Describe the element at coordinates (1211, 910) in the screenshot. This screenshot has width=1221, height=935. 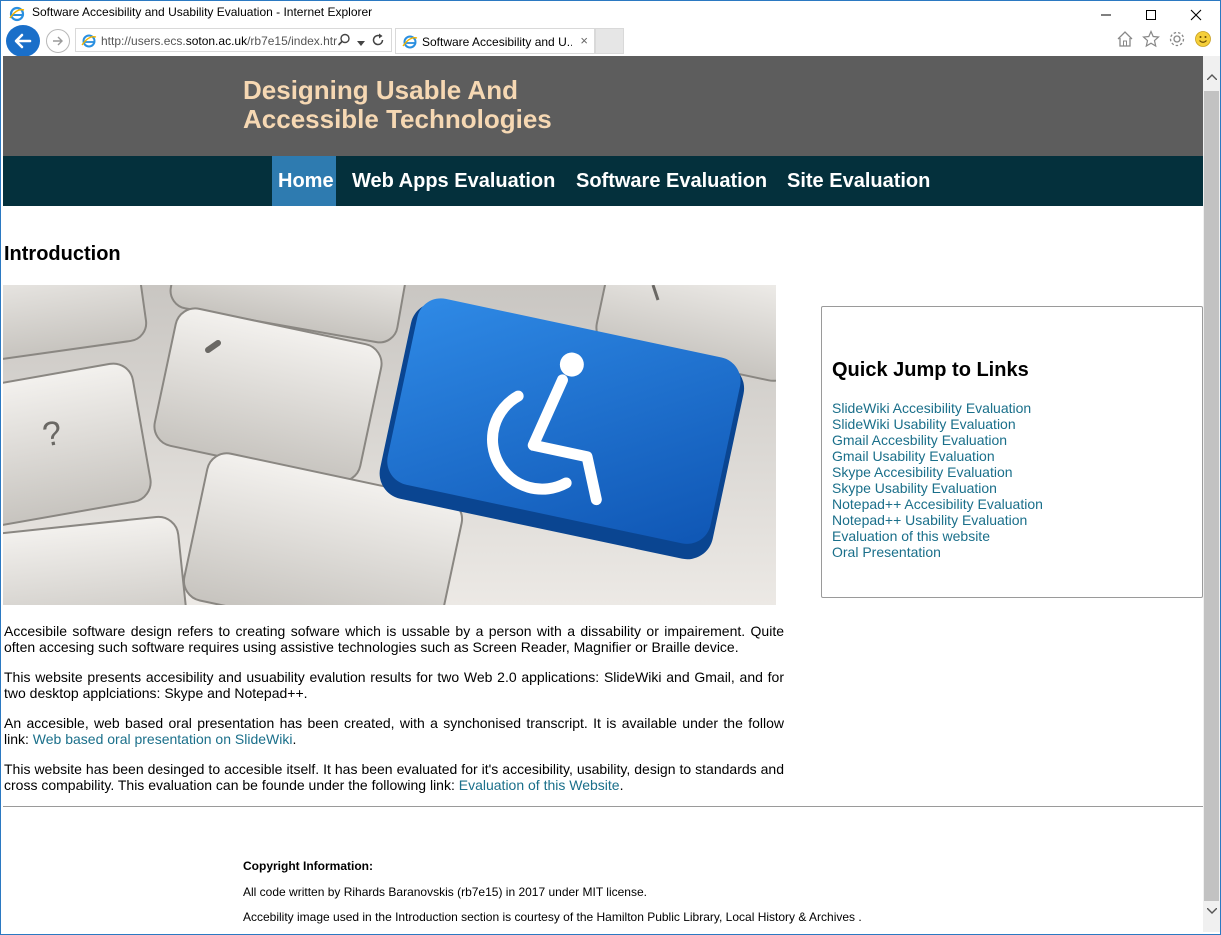
I see `scroll-down-icon` at that location.